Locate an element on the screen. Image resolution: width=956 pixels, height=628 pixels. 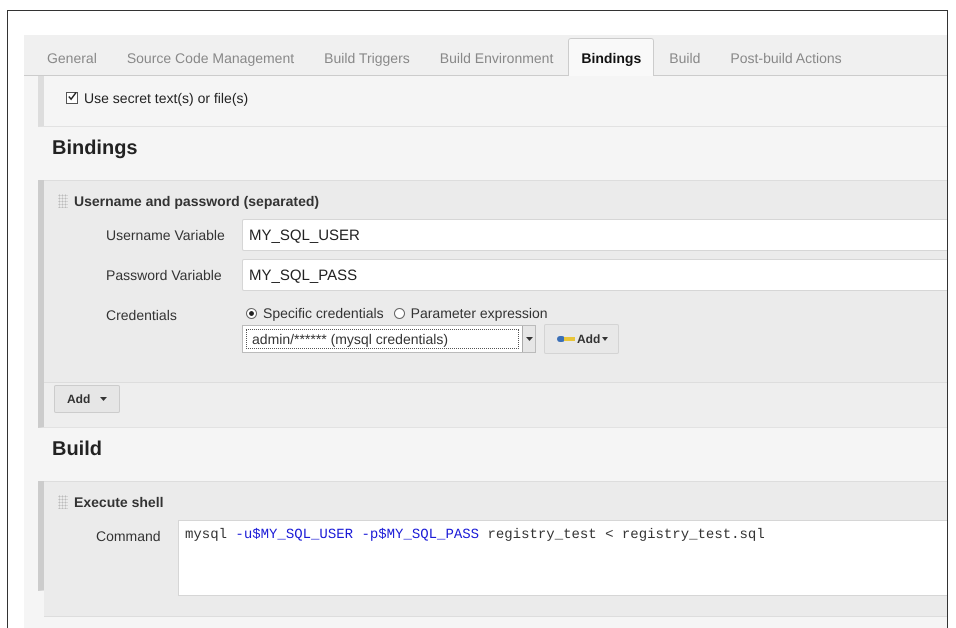
tab: Bindings is located at coordinates (611, 57).